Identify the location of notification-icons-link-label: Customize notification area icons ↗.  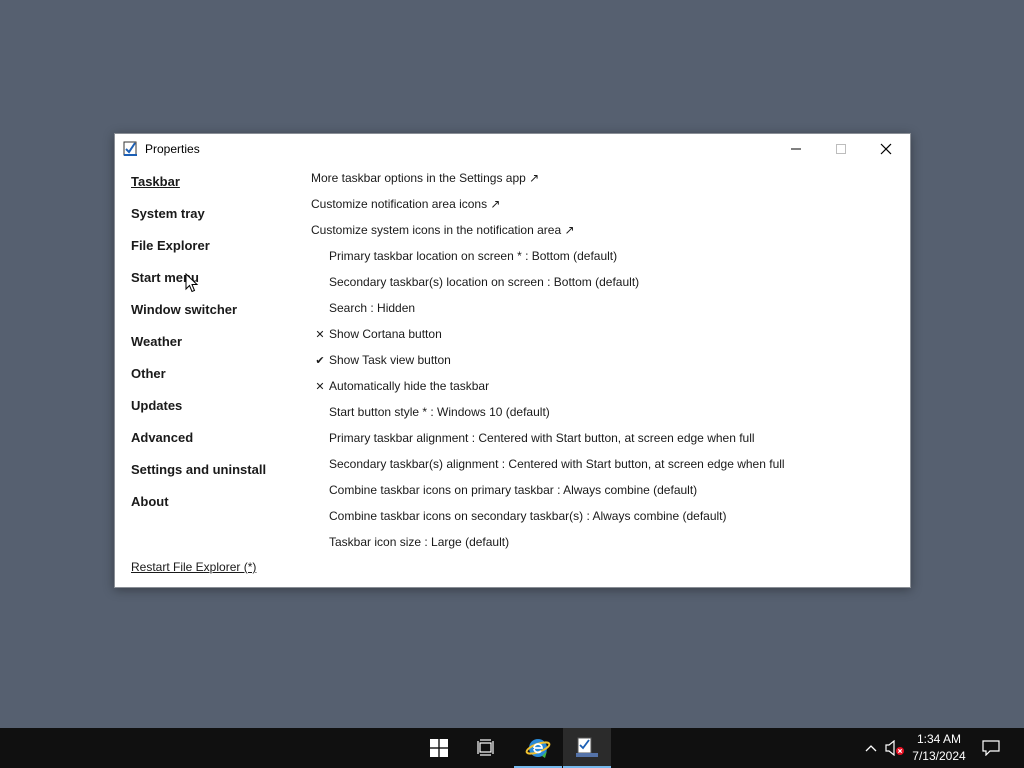
(406, 204).